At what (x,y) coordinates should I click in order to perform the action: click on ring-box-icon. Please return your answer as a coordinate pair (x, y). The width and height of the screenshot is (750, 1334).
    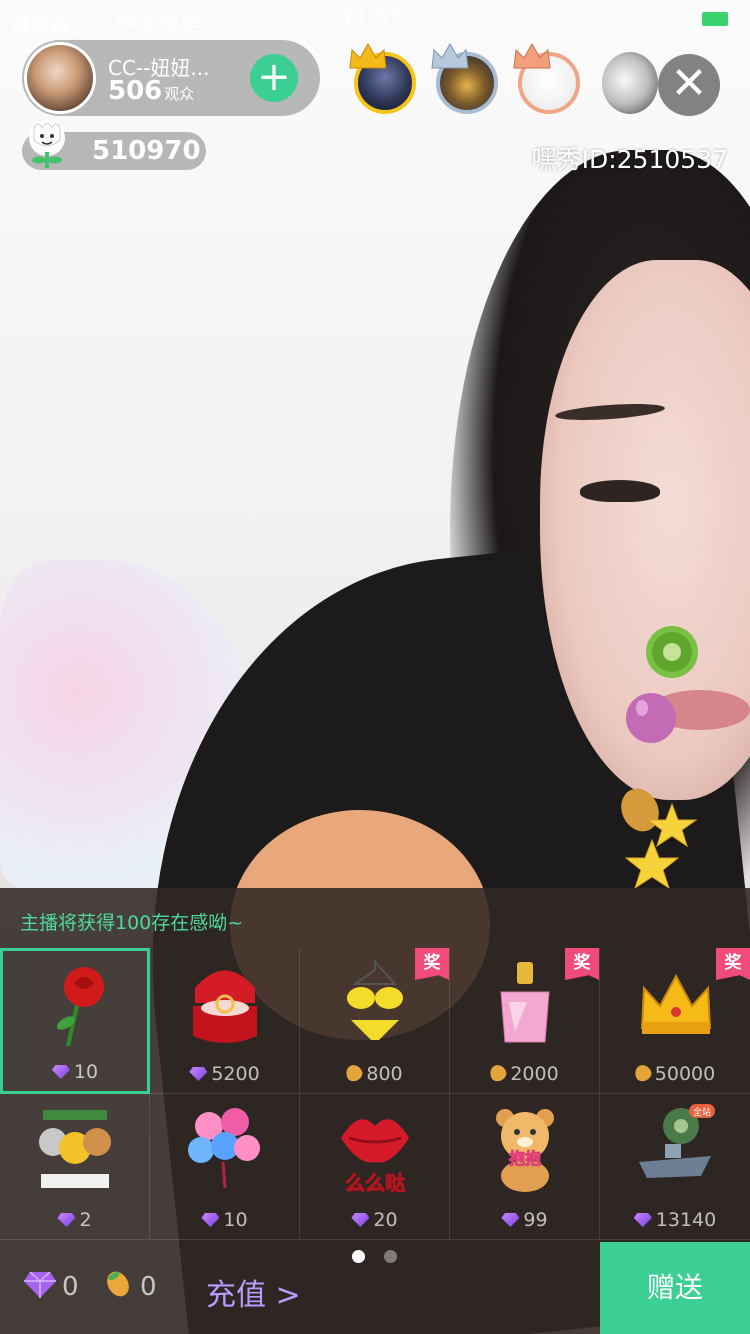
    Looking at the image, I should click on (225, 1006).